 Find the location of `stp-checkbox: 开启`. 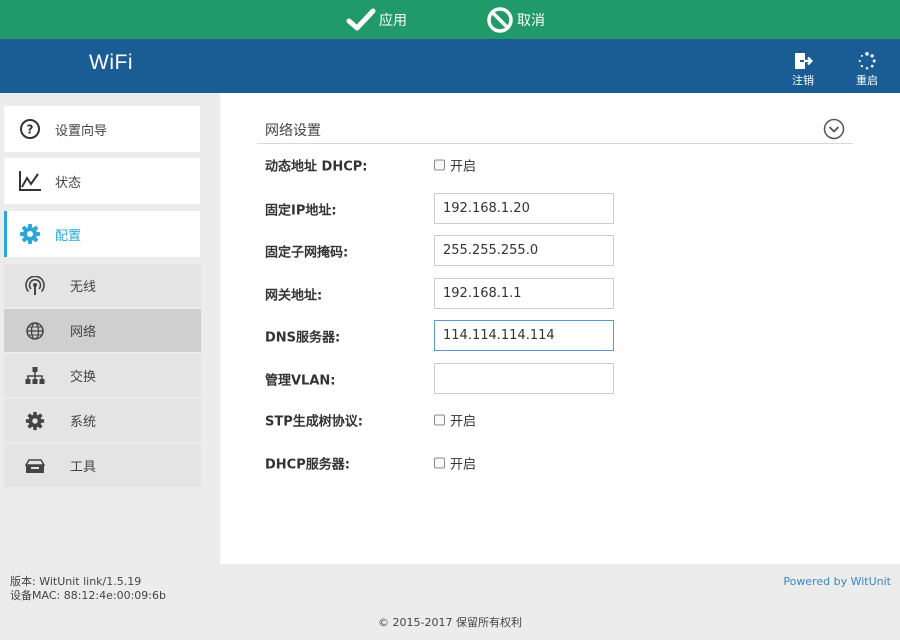

stp-checkbox: 开启 is located at coordinates (455, 420).